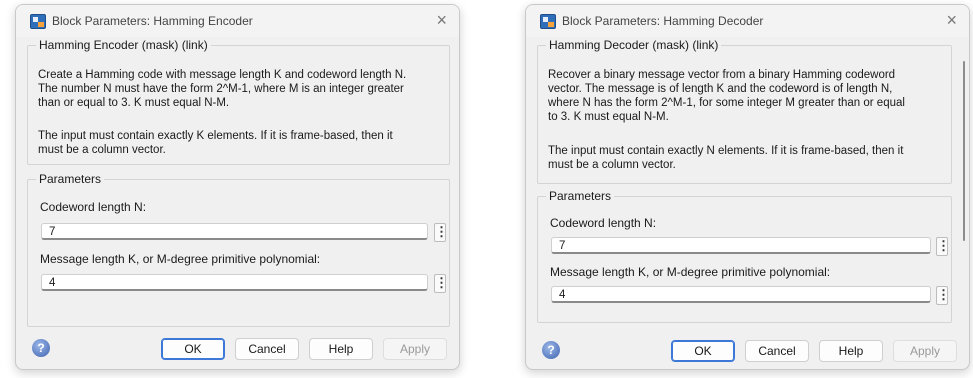 This screenshot has width=973, height=378. What do you see at coordinates (441, 232) in the screenshot?
I see `encoder-codeword-menu-icon: ⋮` at bounding box center [441, 232].